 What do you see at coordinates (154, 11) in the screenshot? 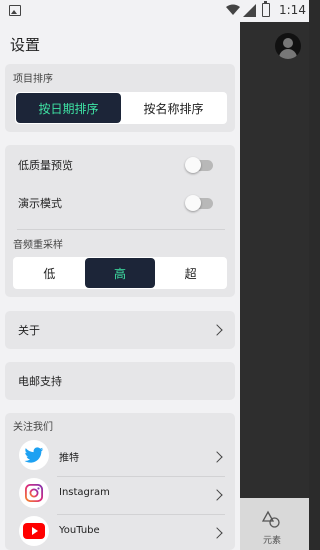
I see `status-bar: 1:14` at bounding box center [154, 11].